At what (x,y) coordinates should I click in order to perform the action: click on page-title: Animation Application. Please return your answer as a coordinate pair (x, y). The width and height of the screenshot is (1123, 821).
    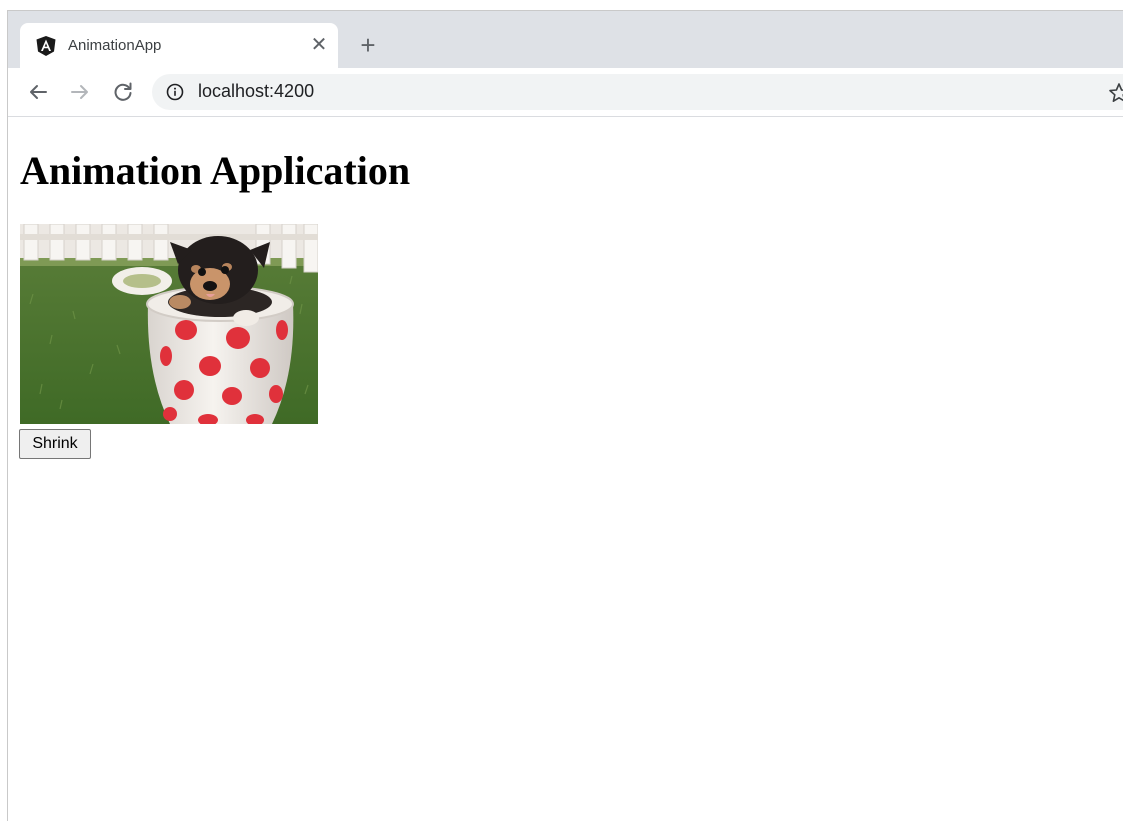
    Looking at the image, I should click on (215, 170).